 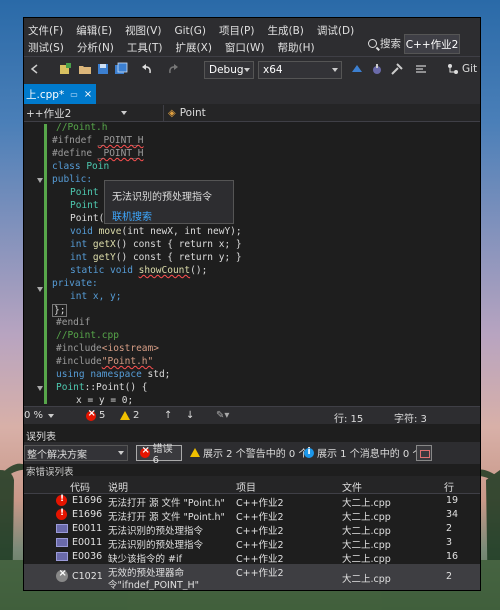 What do you see at coordinates (60, 94) in the screenshot?
I see `tab-file: 上.cpp* ▭ ×` at bounding box center [60, 94].